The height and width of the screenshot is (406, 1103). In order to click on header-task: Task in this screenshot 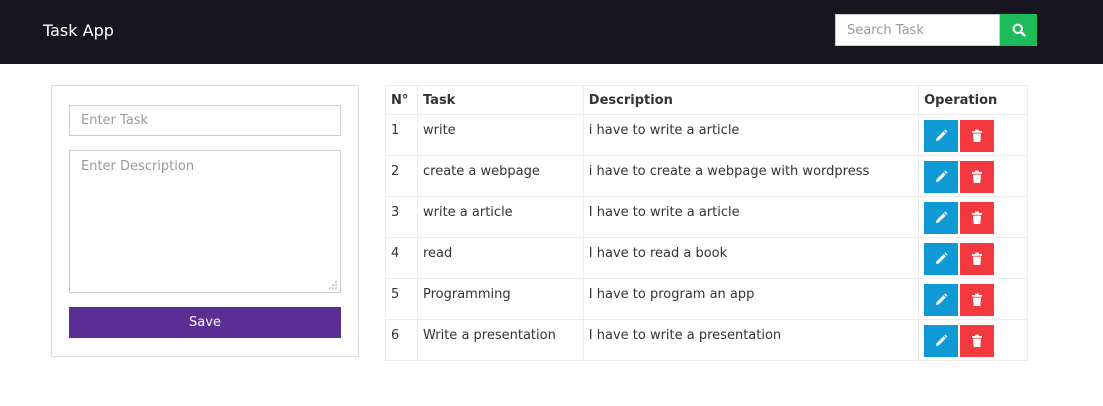, I will do `click(500, 100)`.